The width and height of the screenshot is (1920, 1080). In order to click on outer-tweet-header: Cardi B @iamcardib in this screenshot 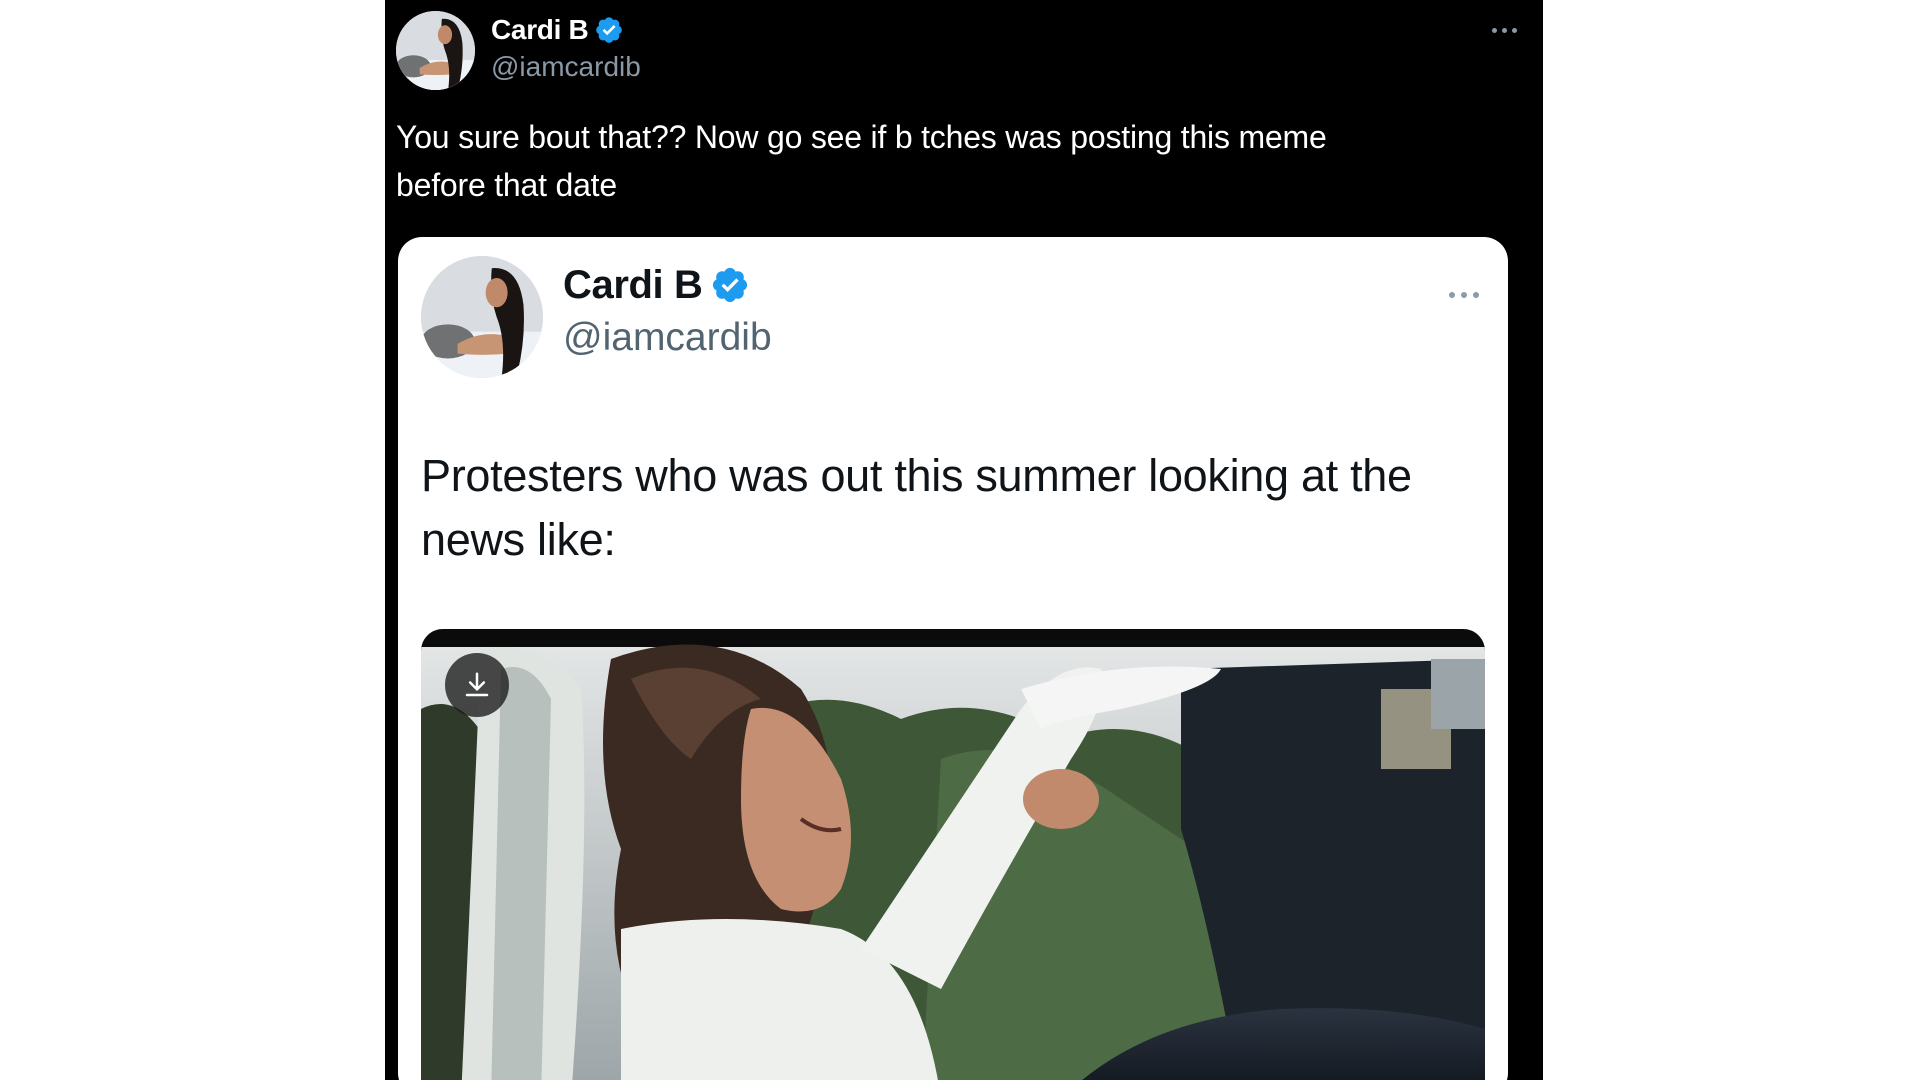, I will do `click(961, 51)`.